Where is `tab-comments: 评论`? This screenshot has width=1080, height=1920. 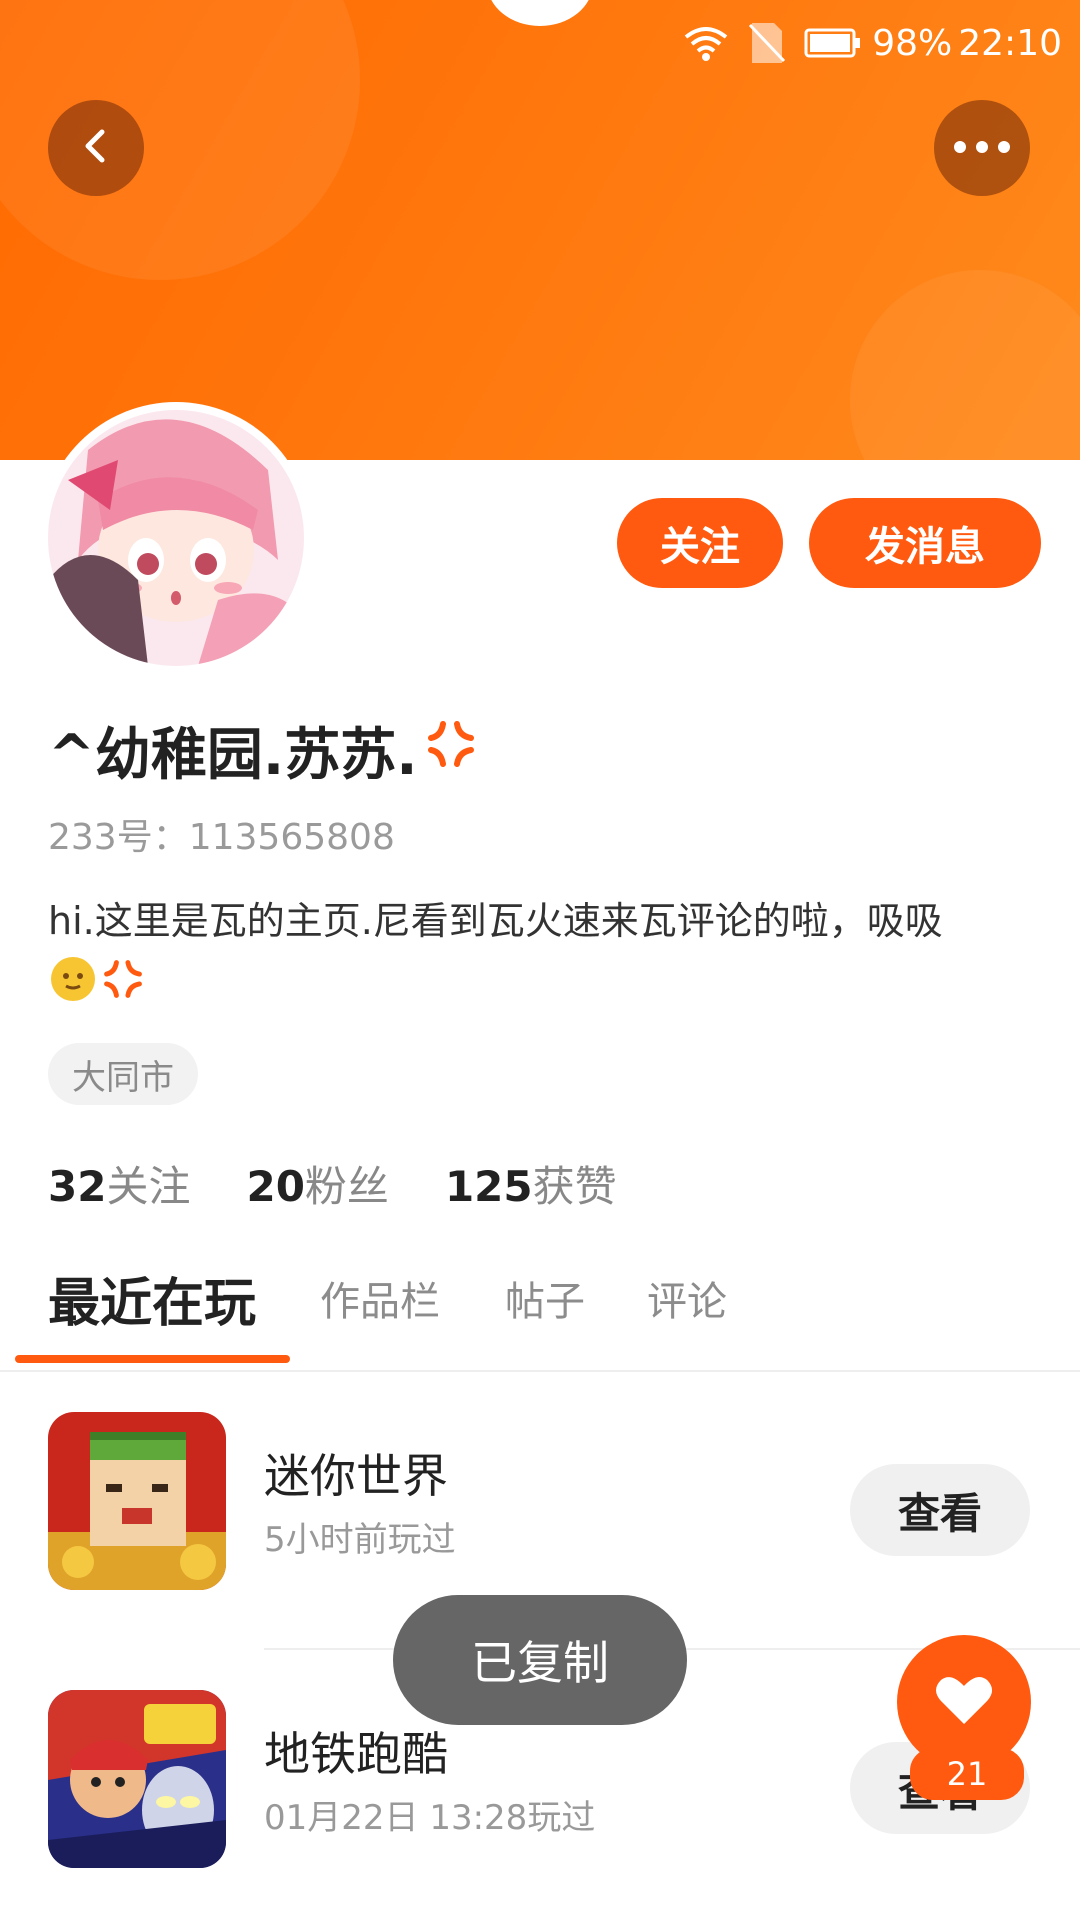
tab-comments: 评论 is located at coordinates (687, 1298).